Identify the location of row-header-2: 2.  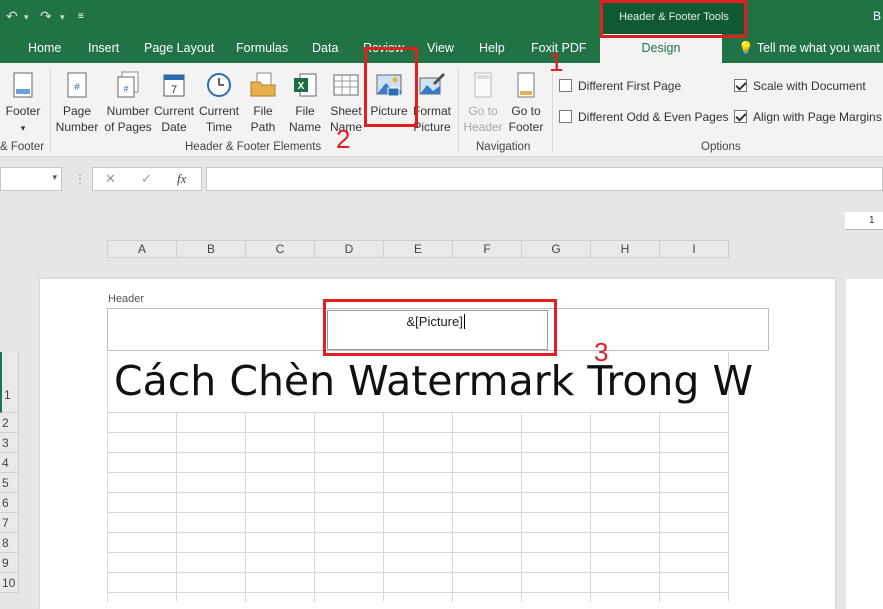
(9, 423).